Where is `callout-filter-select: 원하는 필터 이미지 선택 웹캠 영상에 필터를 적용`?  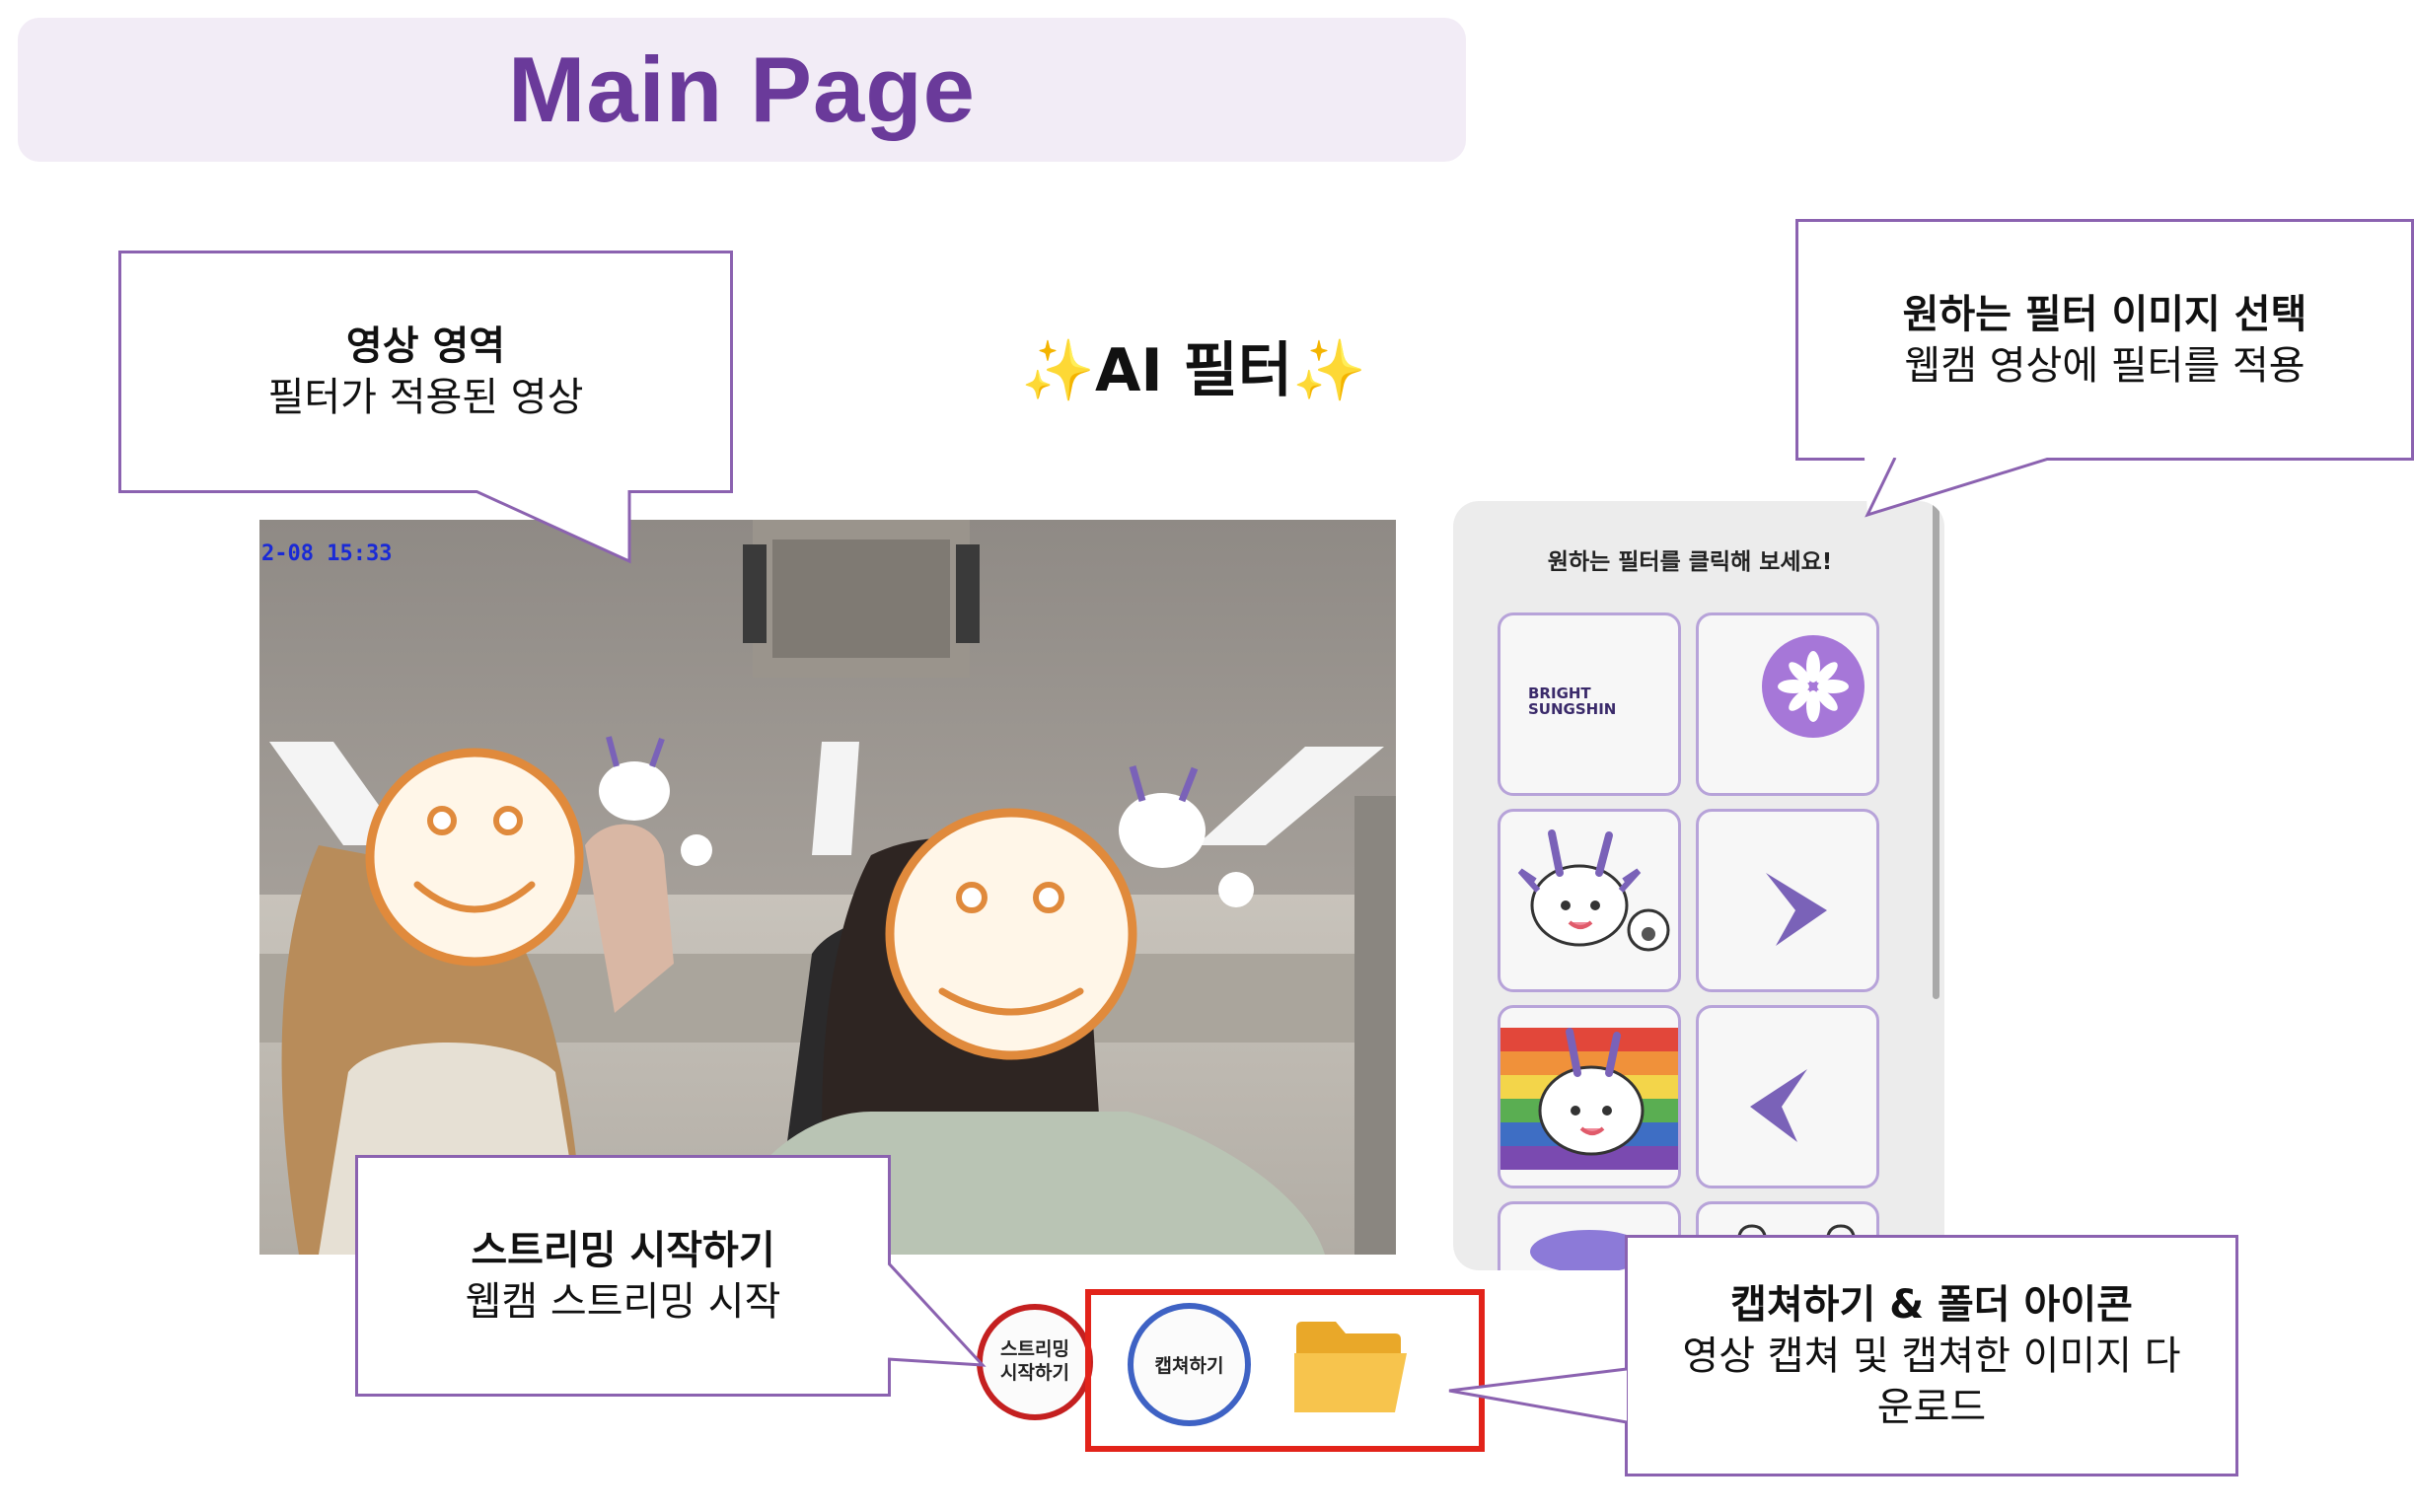 callout-filter-select: 원하는 필터 이미지 선택 웹캠 영상에 필터를 적용 is located at coordinates (2104, 340).